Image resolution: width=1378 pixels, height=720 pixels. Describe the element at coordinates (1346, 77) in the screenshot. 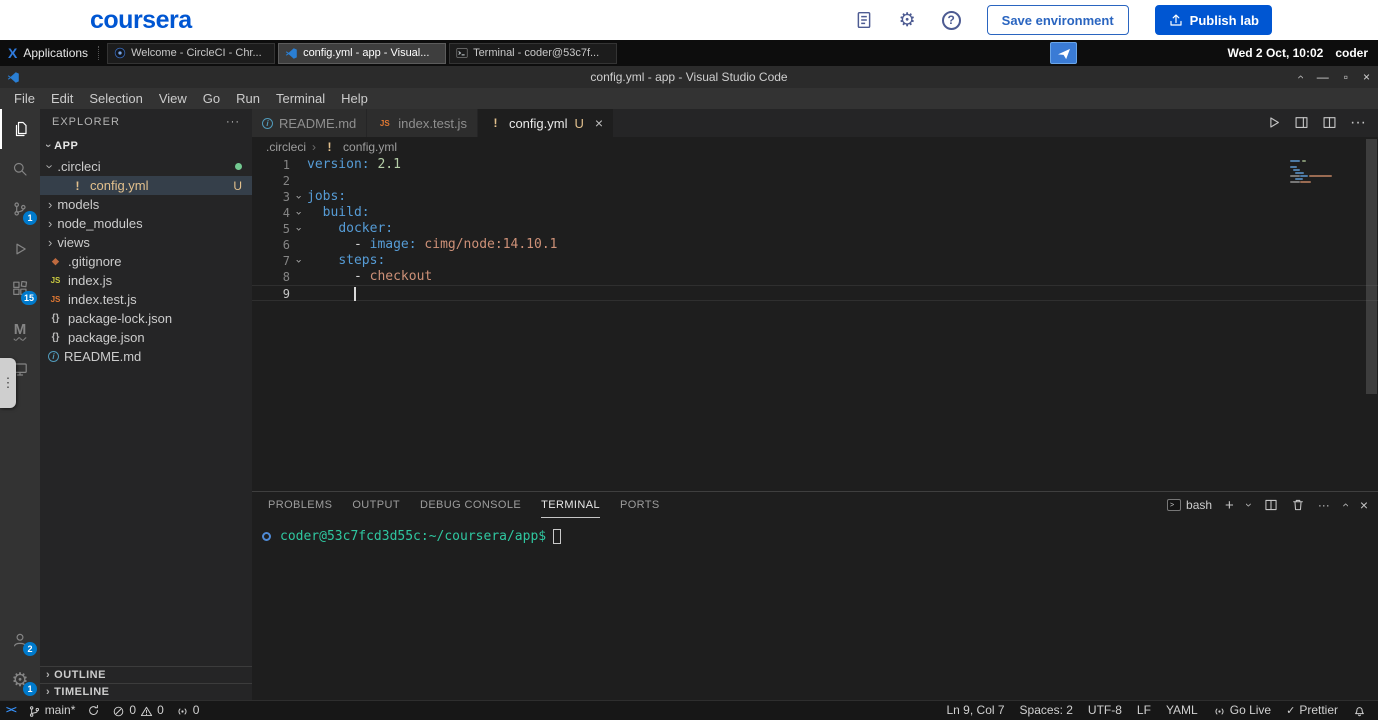

I see `window-maximize-button: ▫` at that location.